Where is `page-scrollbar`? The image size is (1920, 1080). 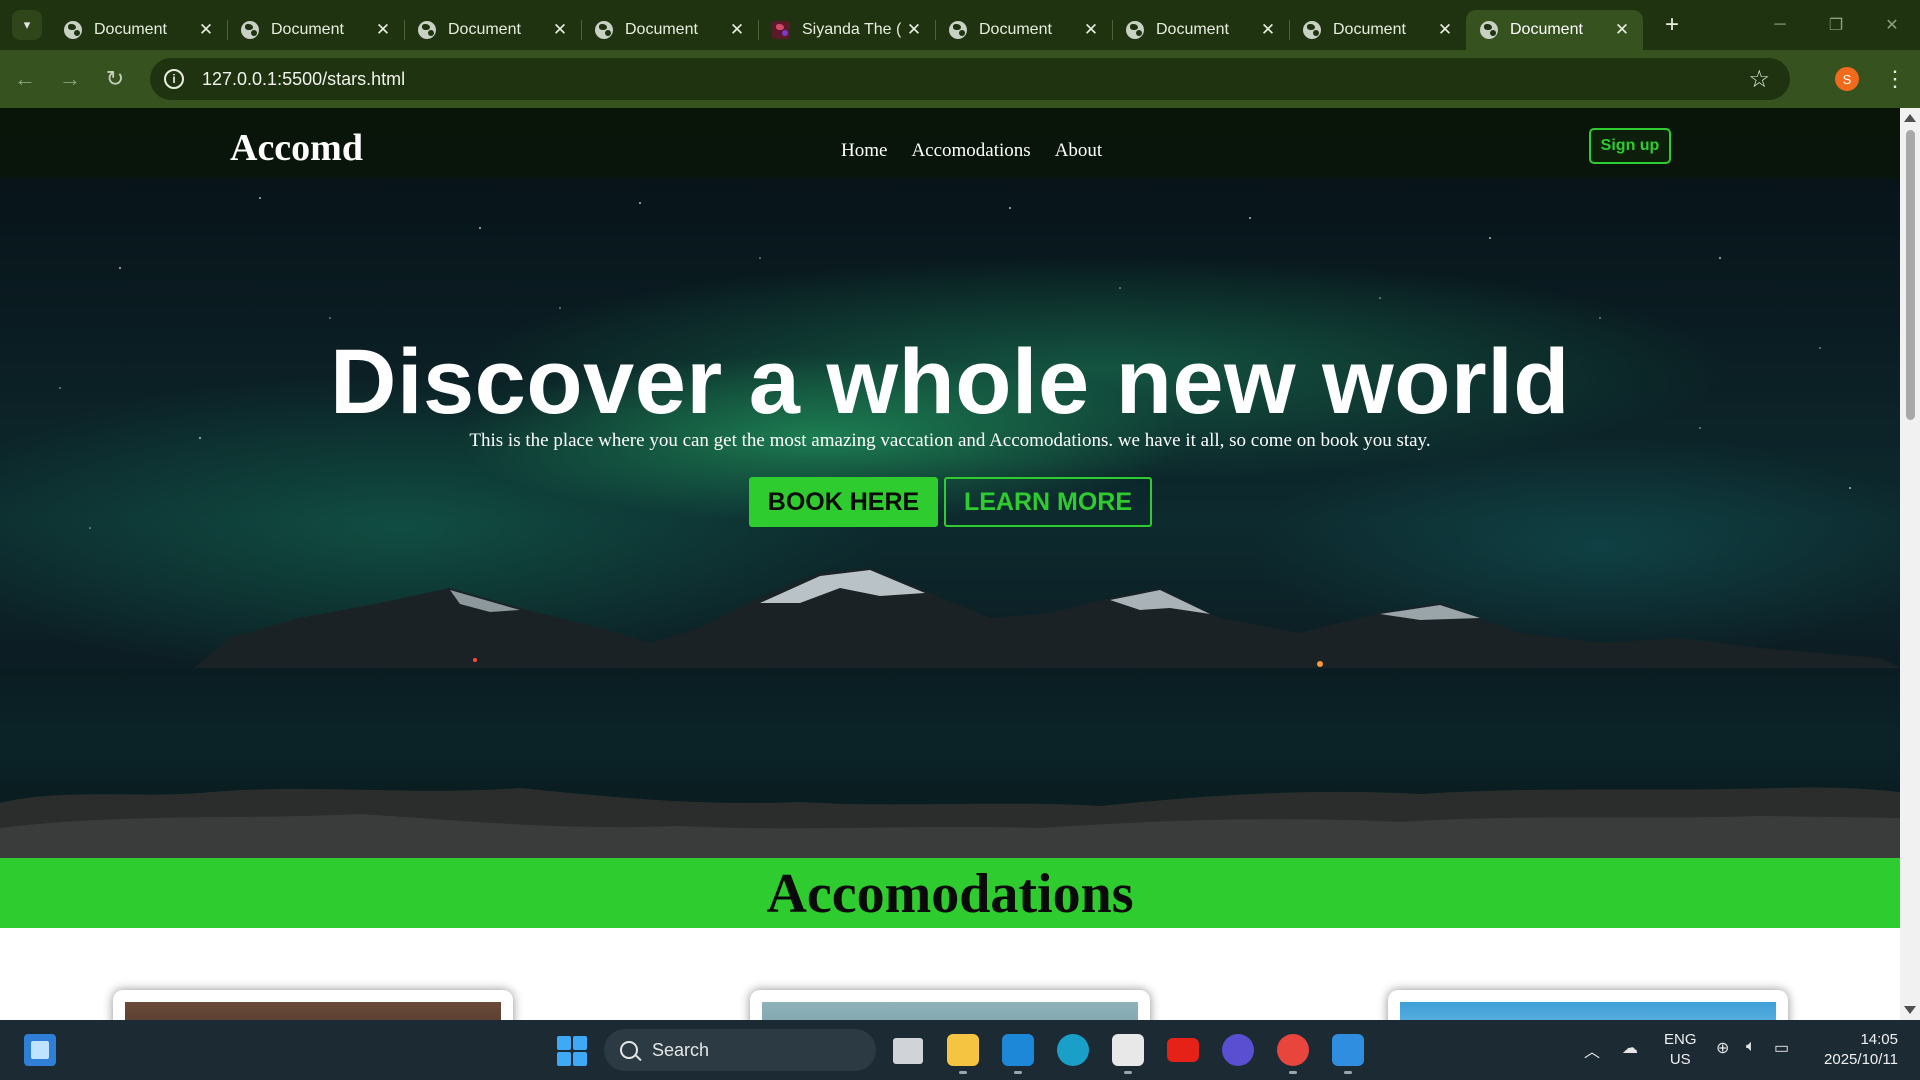 page-scrollbar is located at coordinates (1910, 564).